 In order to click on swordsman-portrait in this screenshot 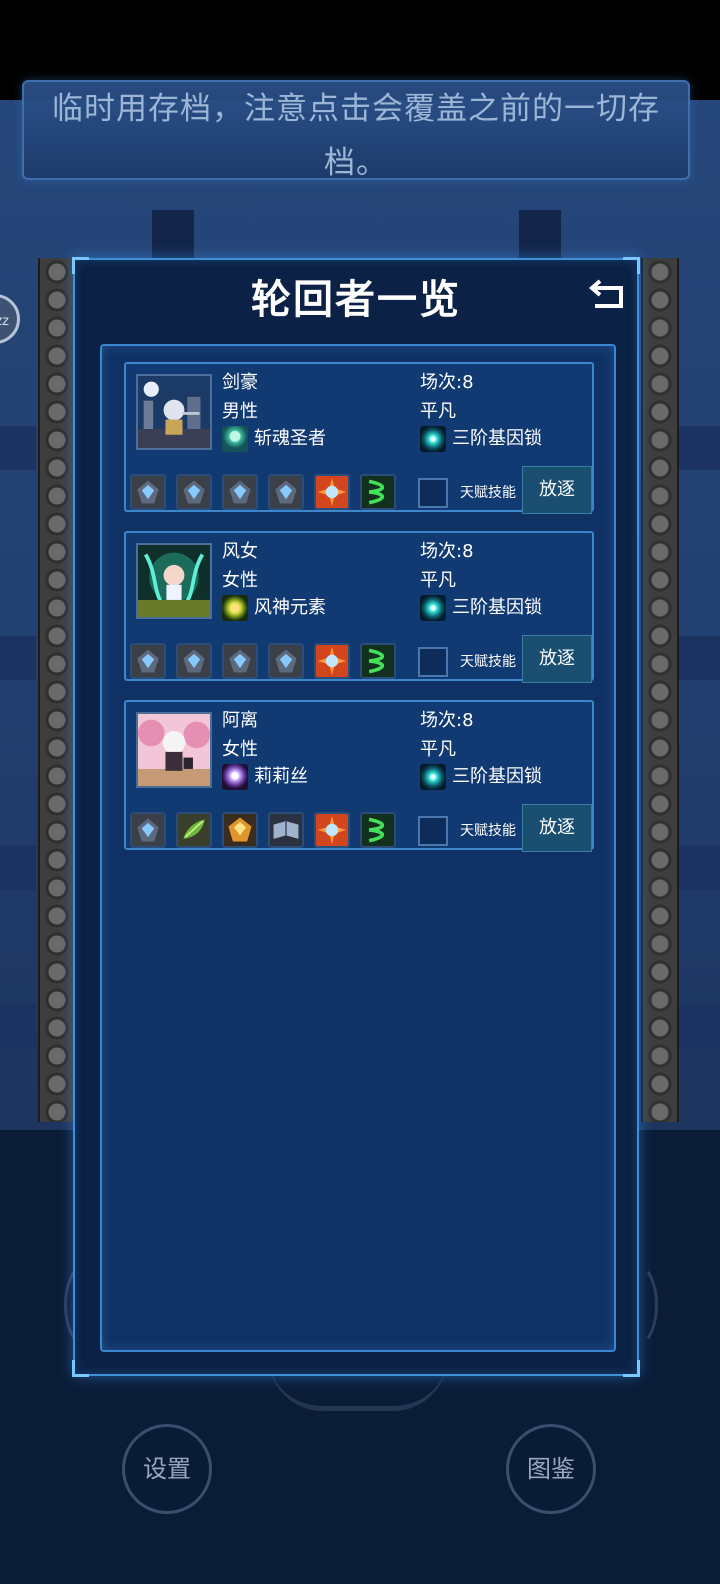, I will do `click(174, 412)`.